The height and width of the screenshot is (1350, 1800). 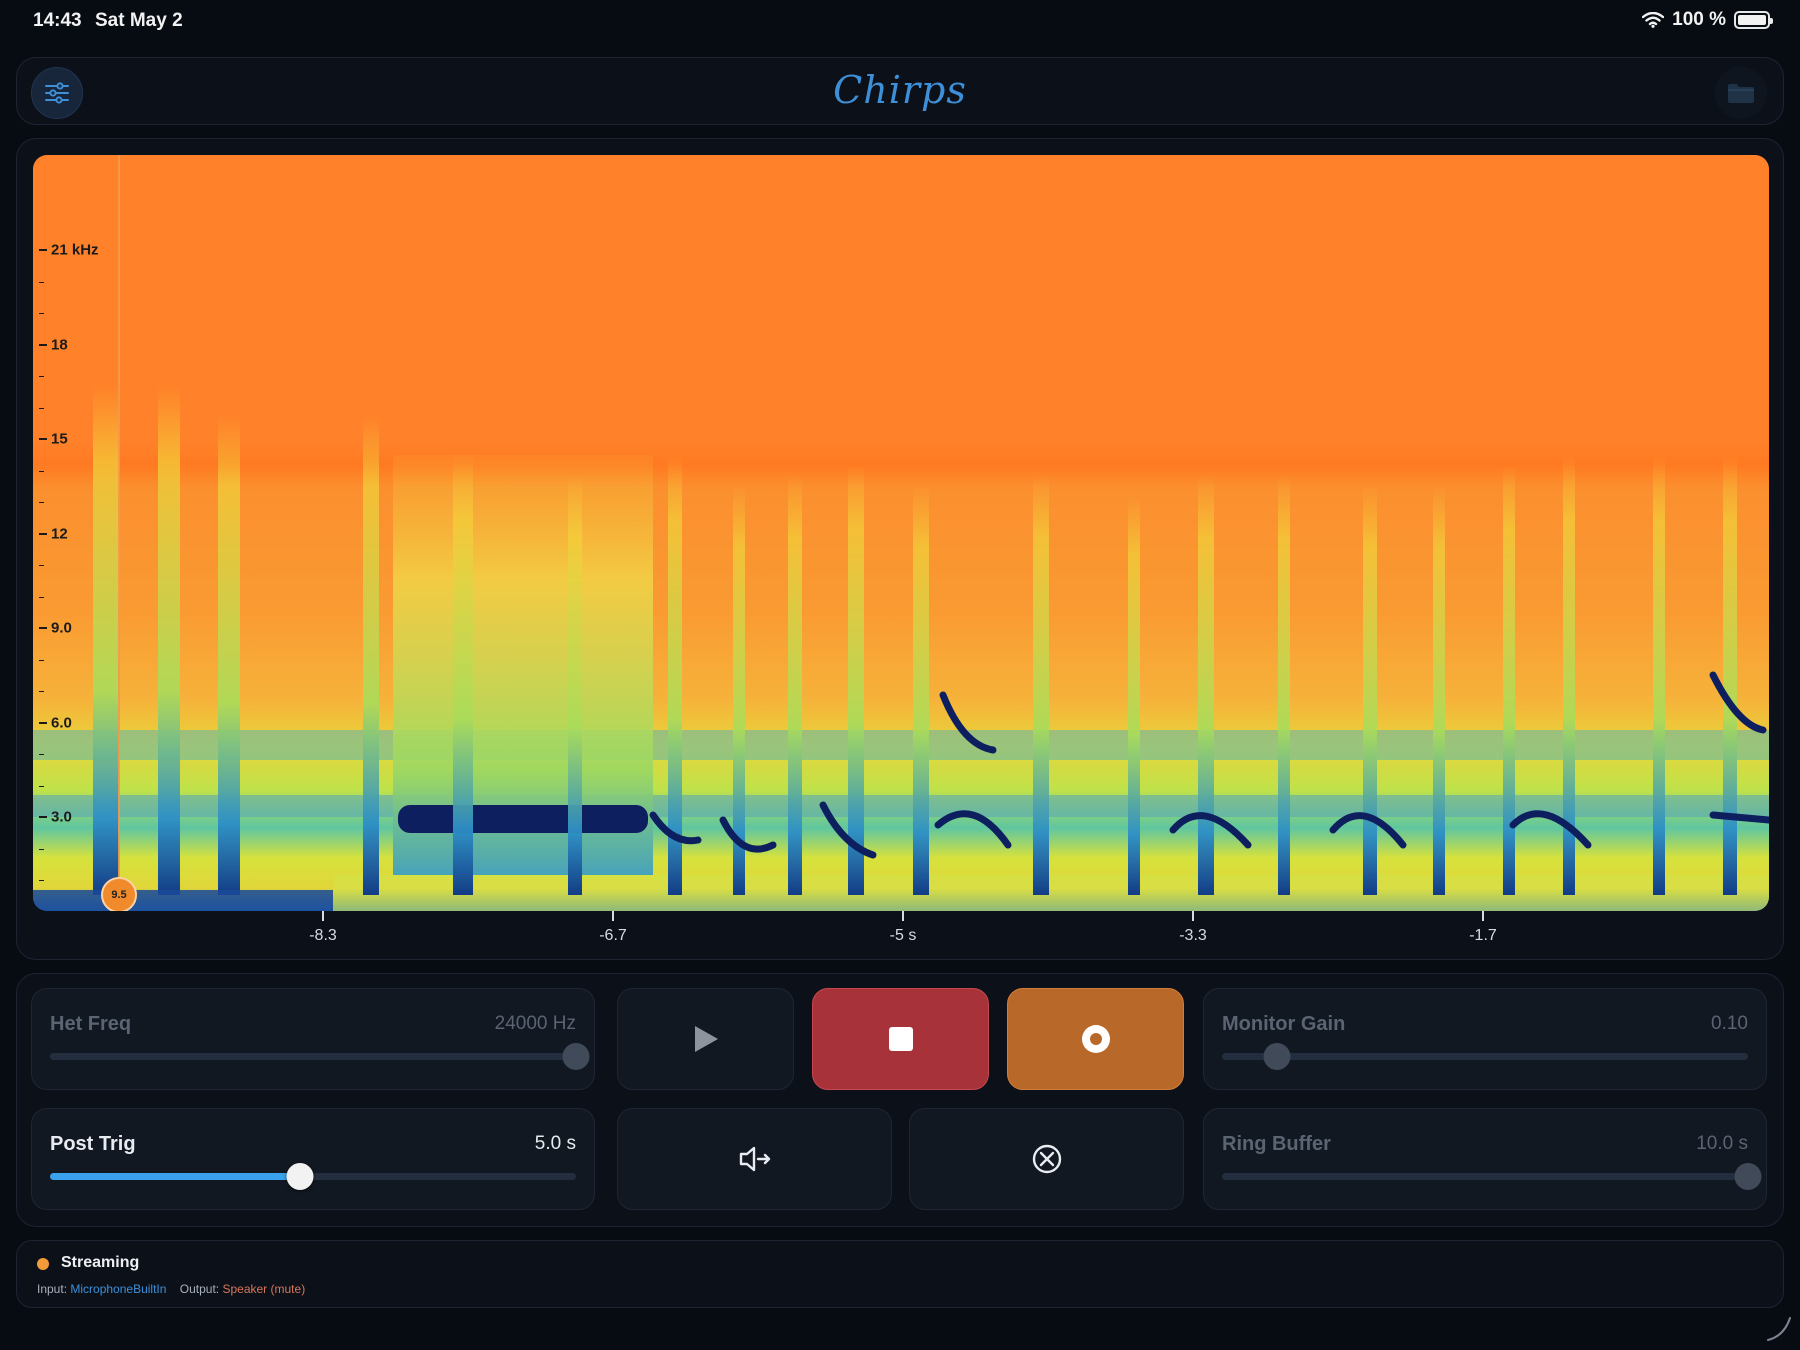 I want to click on time-axis: -8.3 -6.7 -5 s -3.3 -1.7, so click(x=901, y=931).